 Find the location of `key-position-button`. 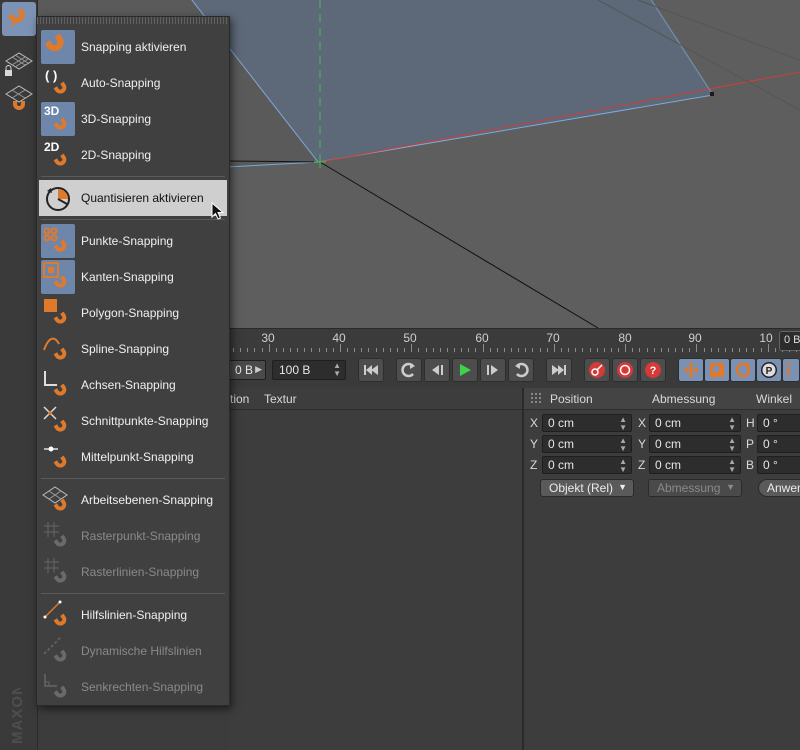

key-position-button is located at coordinates (691, 370).